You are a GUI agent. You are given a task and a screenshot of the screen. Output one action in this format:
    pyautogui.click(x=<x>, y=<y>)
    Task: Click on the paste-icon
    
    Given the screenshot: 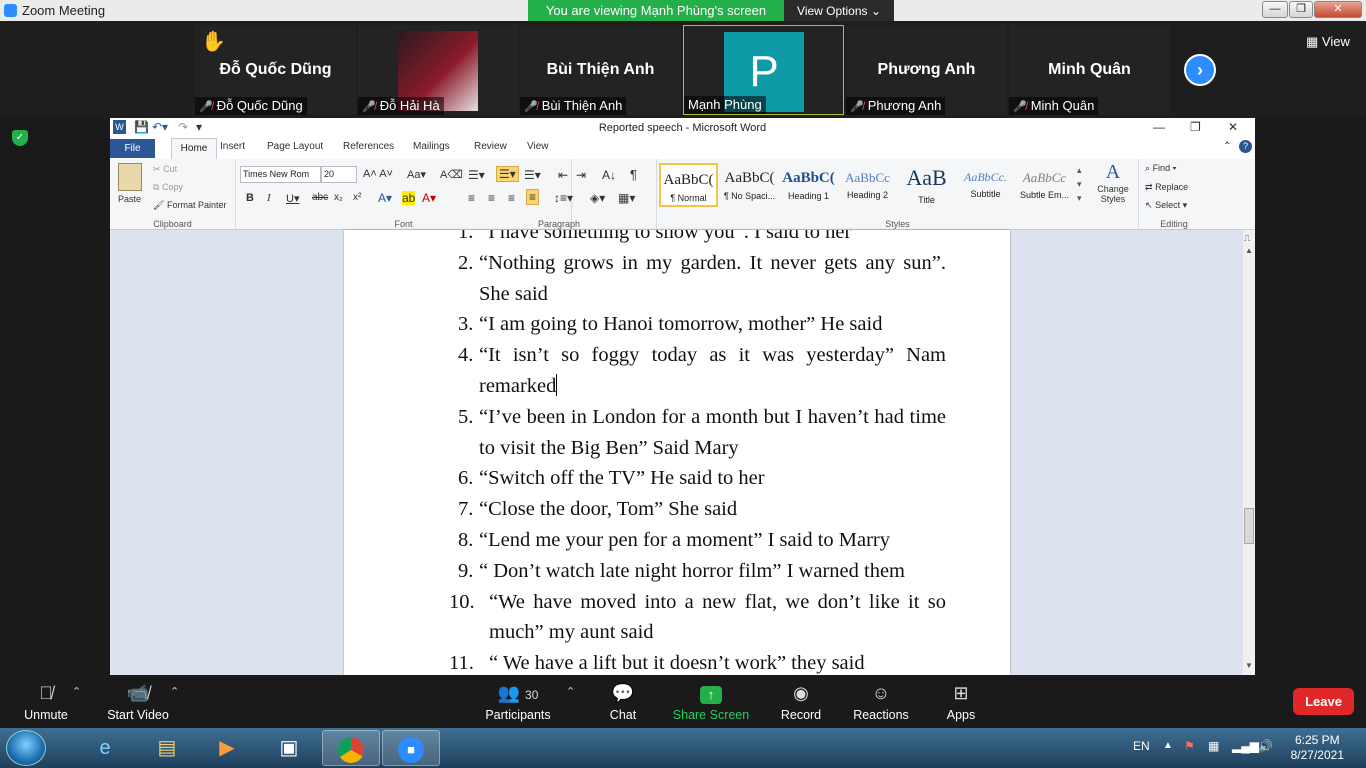 What is the action you would take?
    pyautogui.click(x=130, y=177)
    